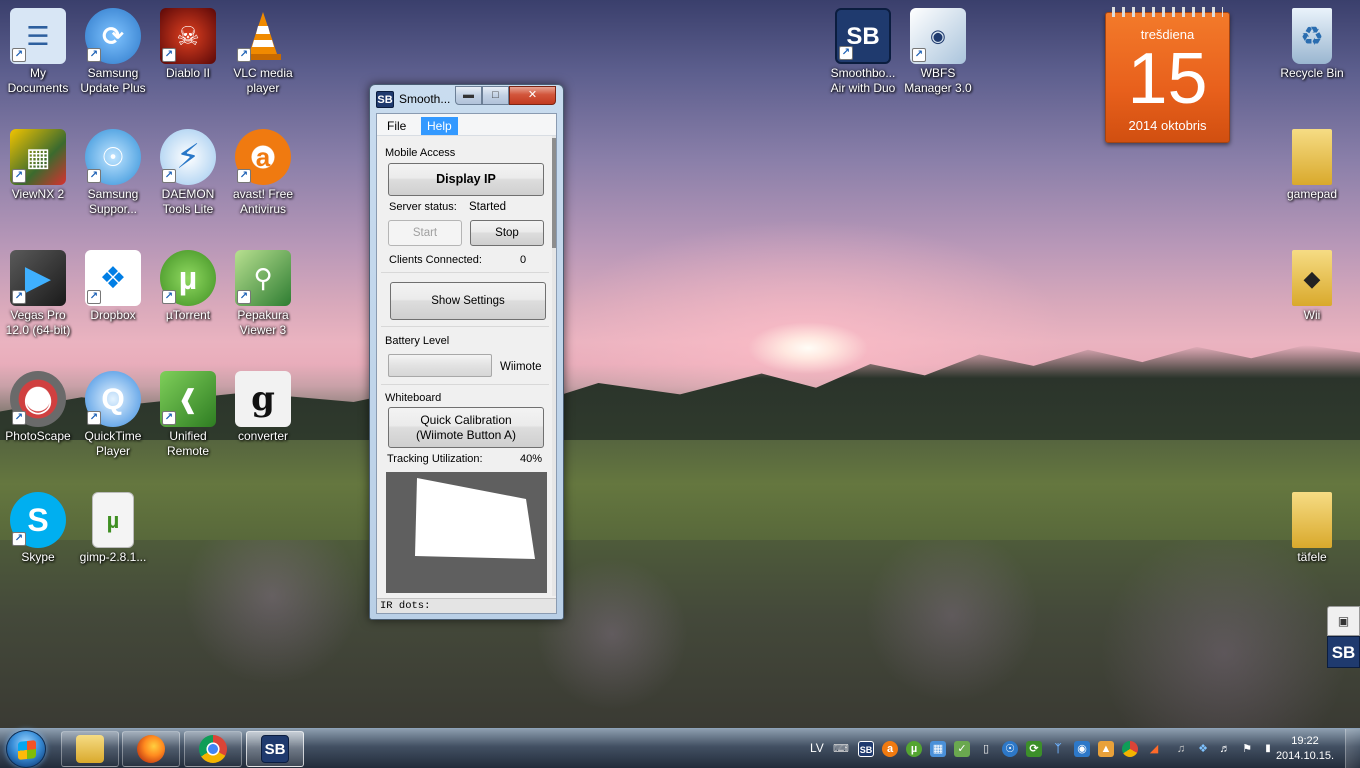 This screenshot has width=1360, height=768. Describe the element at coordinates (435, 260) in the screenshot. I see `clients-connected-label: Clients Connected:` at that location.